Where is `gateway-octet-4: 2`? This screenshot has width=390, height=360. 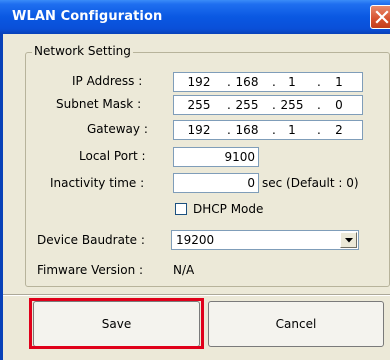 gateway-octet-4: 2 is located at coordinates (339, 130).